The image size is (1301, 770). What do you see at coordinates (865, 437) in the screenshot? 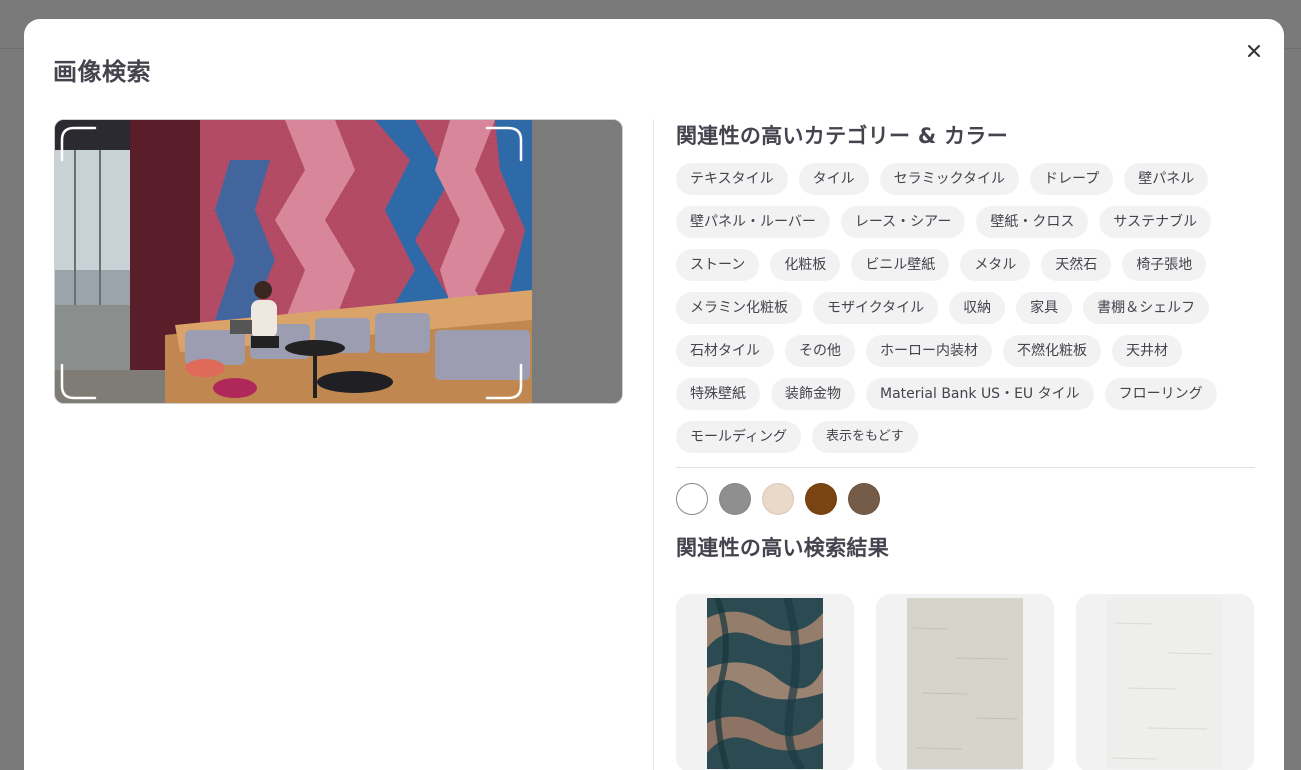
I see `show-less-button: 表示をもどす` at bounding box center [865, 437].